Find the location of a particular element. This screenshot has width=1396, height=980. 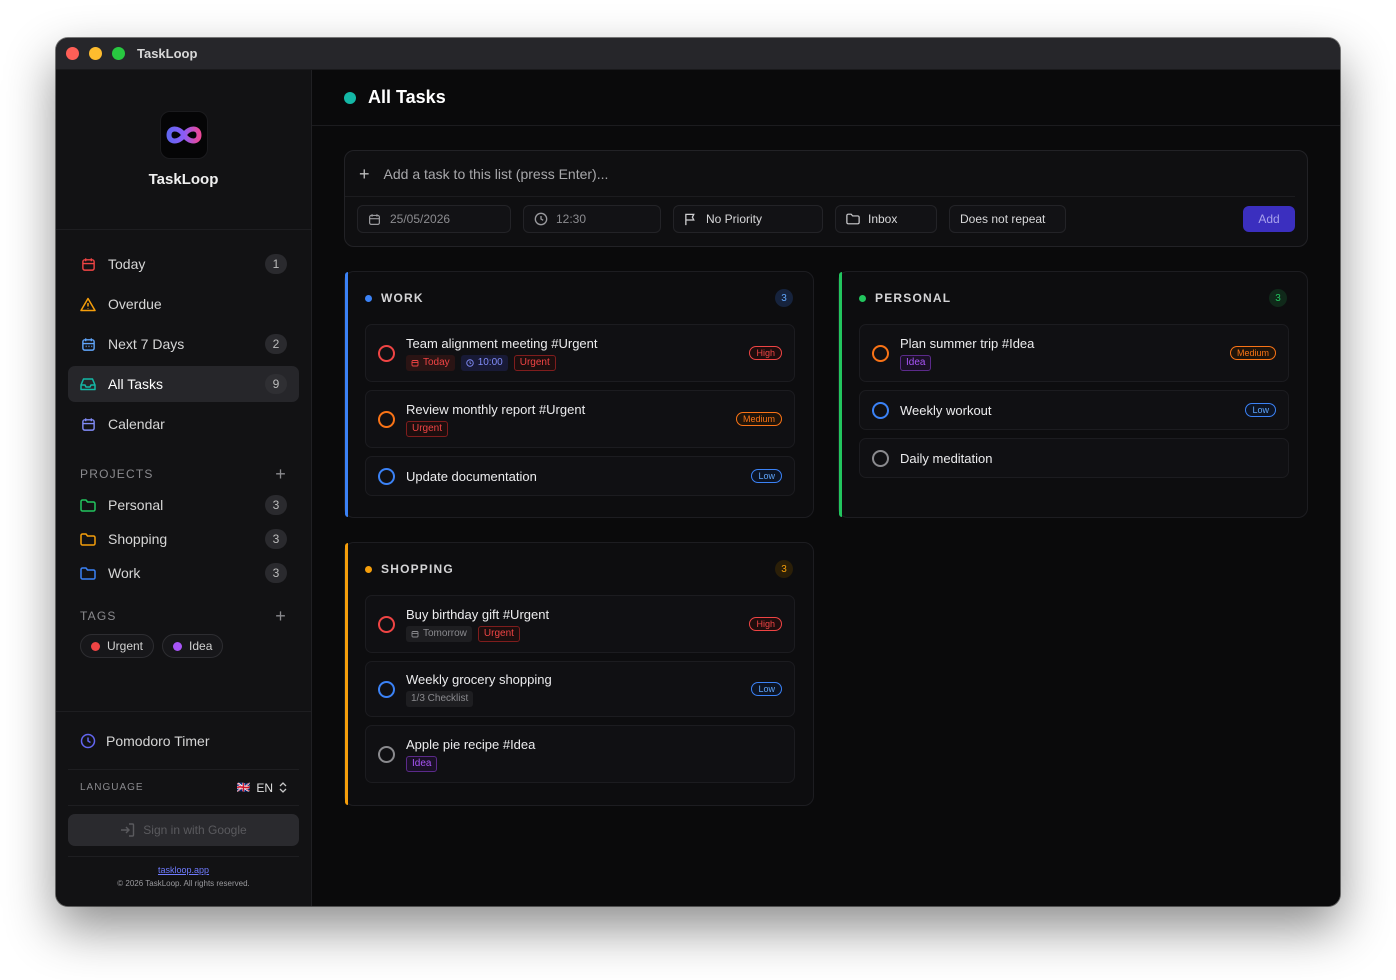

due-date-chip: Tomorrow is located at coordinates (439, 633).